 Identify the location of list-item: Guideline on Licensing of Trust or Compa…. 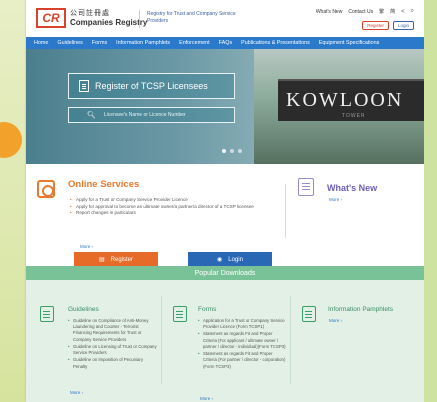
(113, 350).